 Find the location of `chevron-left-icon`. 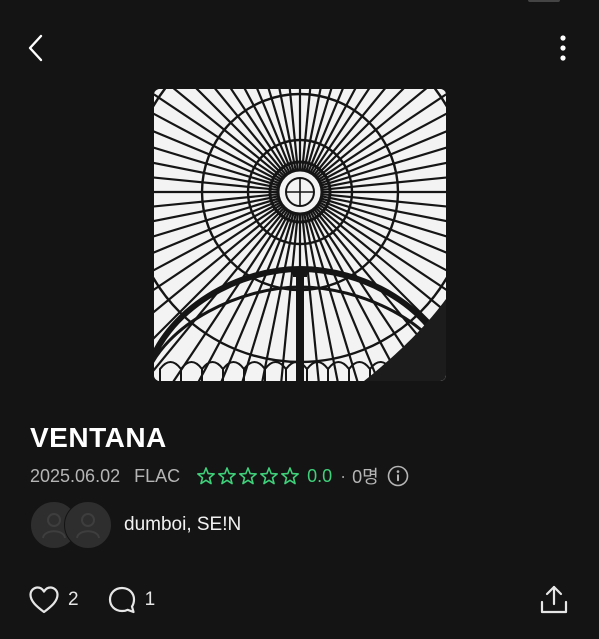

chevron-left-icon is located at coordinates (35, 48).